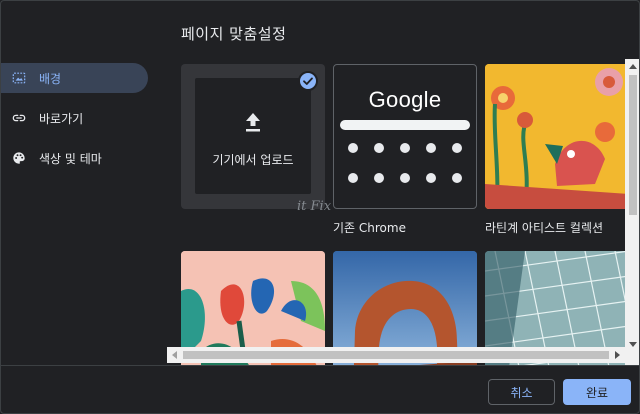  What do you see at coordinates (405, 125) in the screenshot?
I see `searchbar-preview` at bounding box center [405, 125].